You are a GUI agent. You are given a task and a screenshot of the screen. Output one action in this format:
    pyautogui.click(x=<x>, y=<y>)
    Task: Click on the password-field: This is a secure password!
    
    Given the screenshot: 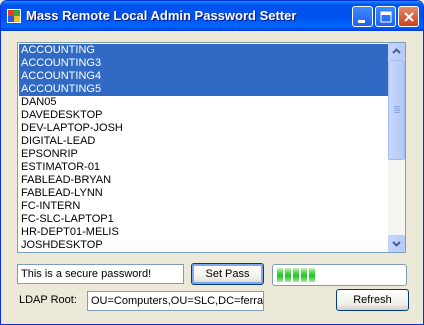 What is the action you would take?
    pyautogui.click(x=100, y=274)
    